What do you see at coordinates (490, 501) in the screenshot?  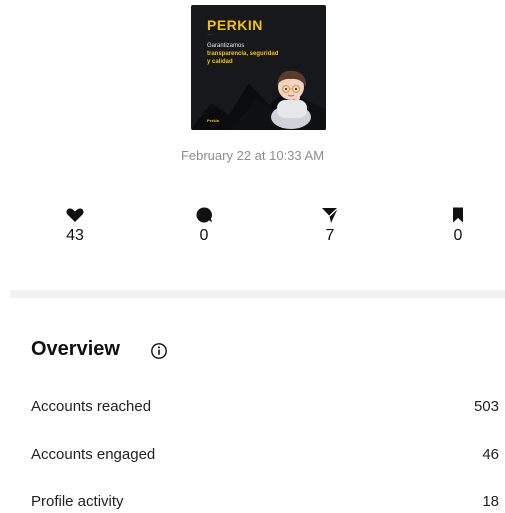 I see `metric-value: 18` at bounding box center [490, 501].